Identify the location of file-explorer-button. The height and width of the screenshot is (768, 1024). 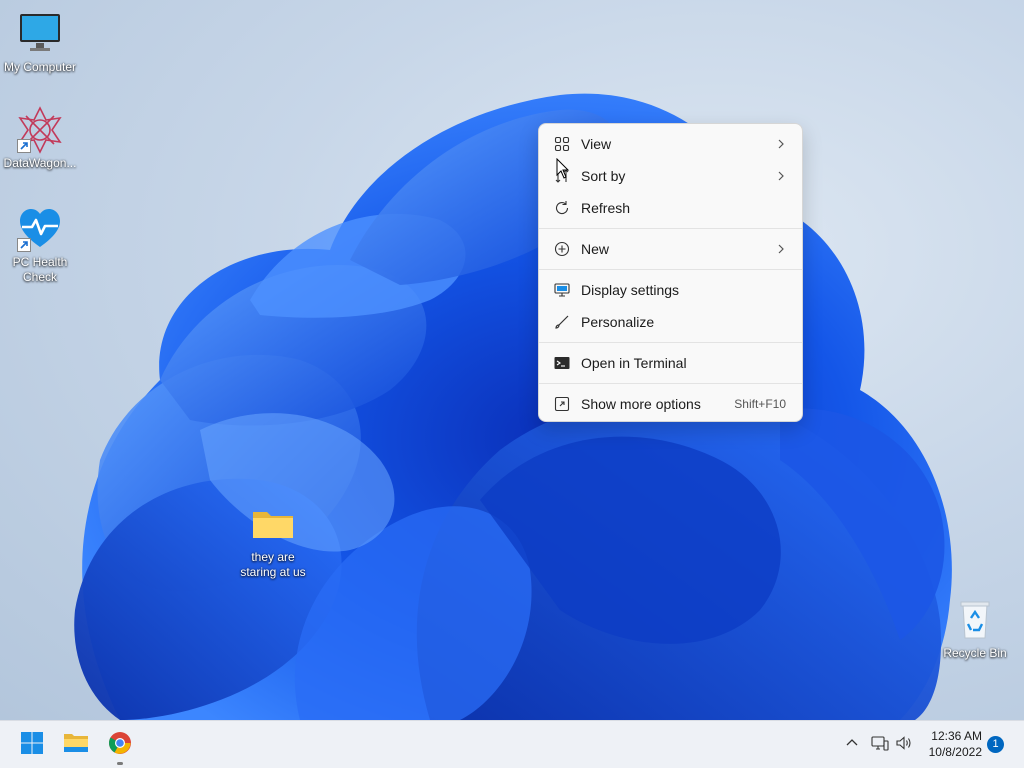
(76, 745).